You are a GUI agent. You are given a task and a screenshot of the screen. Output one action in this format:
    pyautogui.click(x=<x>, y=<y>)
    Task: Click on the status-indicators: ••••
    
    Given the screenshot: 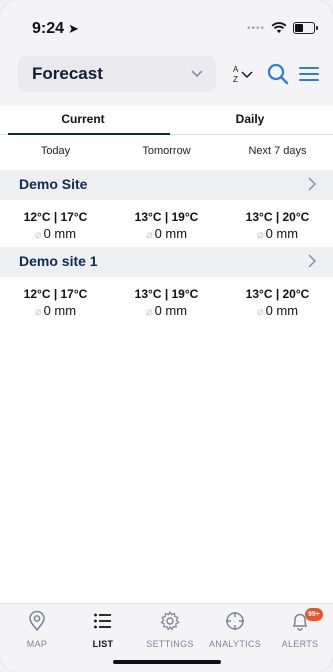 What is the action you would take?
    pyautogui.click(x=282, y=28)
    